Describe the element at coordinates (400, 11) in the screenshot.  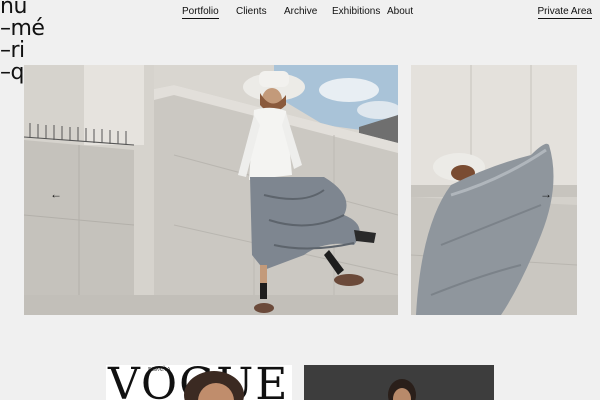
I see `nav-item-about: About` at that location.